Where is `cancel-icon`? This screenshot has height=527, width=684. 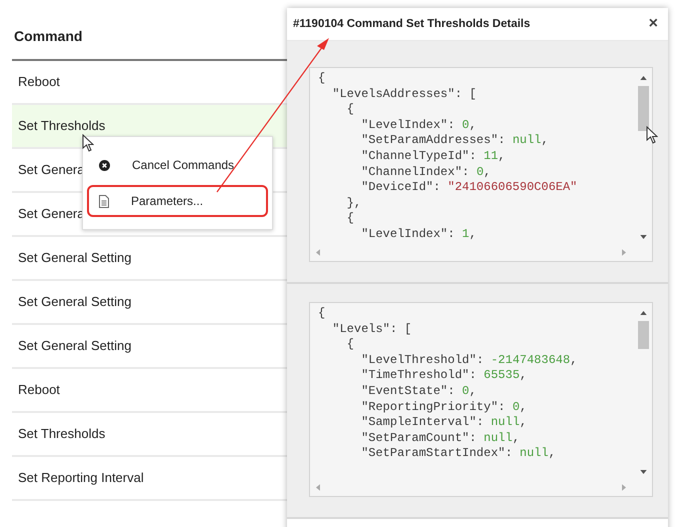 cancel-icon is located at coordinates (104, 165).